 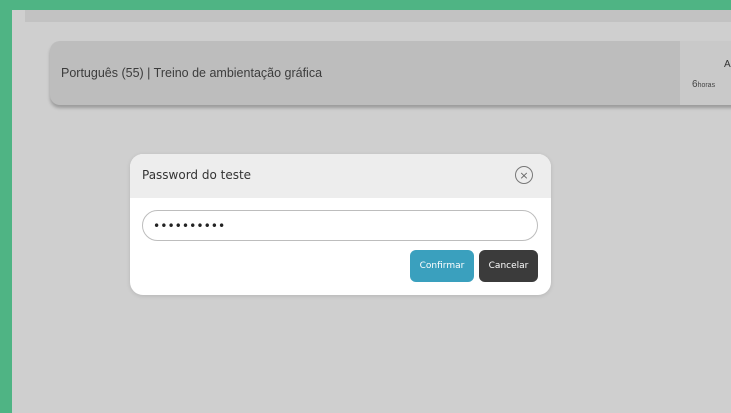 I want to click on confirm-button: Confirmar, so click(x=442, y=266).